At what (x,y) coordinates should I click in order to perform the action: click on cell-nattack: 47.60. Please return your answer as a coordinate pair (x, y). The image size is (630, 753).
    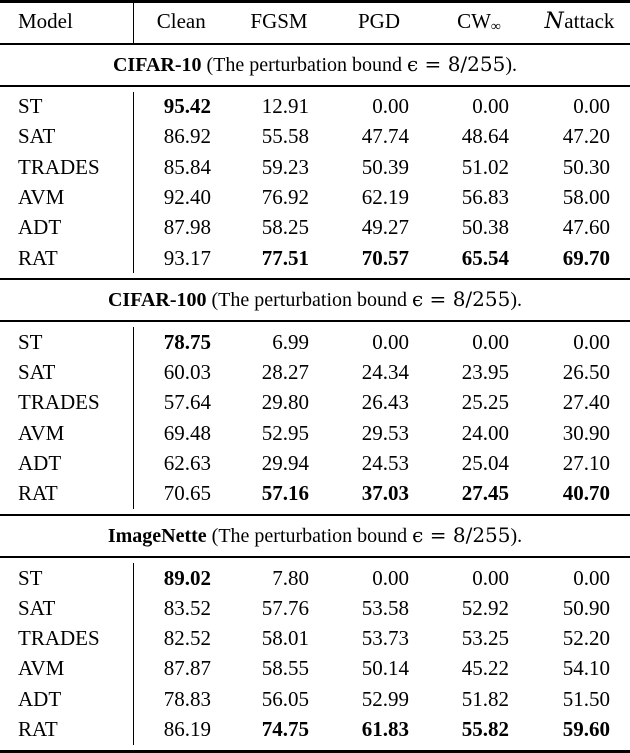
    Looking at the image, I should click on (586, 227).